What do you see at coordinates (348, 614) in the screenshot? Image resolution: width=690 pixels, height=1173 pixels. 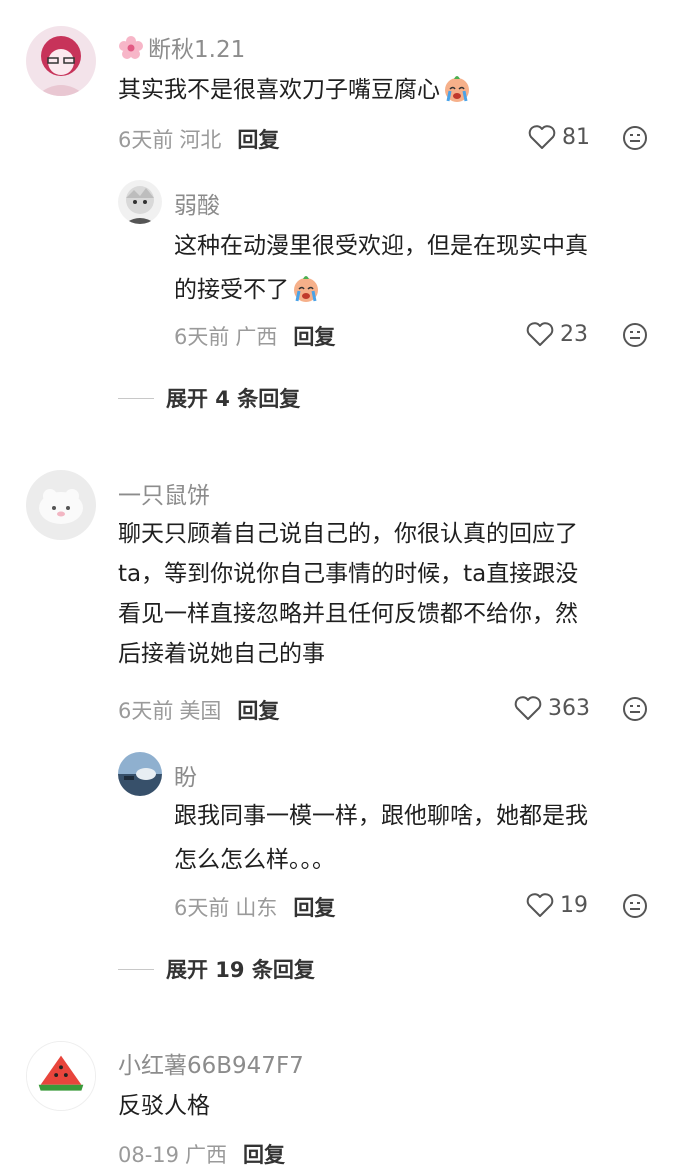 I see `comment-text-line: 看见一样直接忽略并且任何反馈都不给你，然` at bounding box center [348, 614].